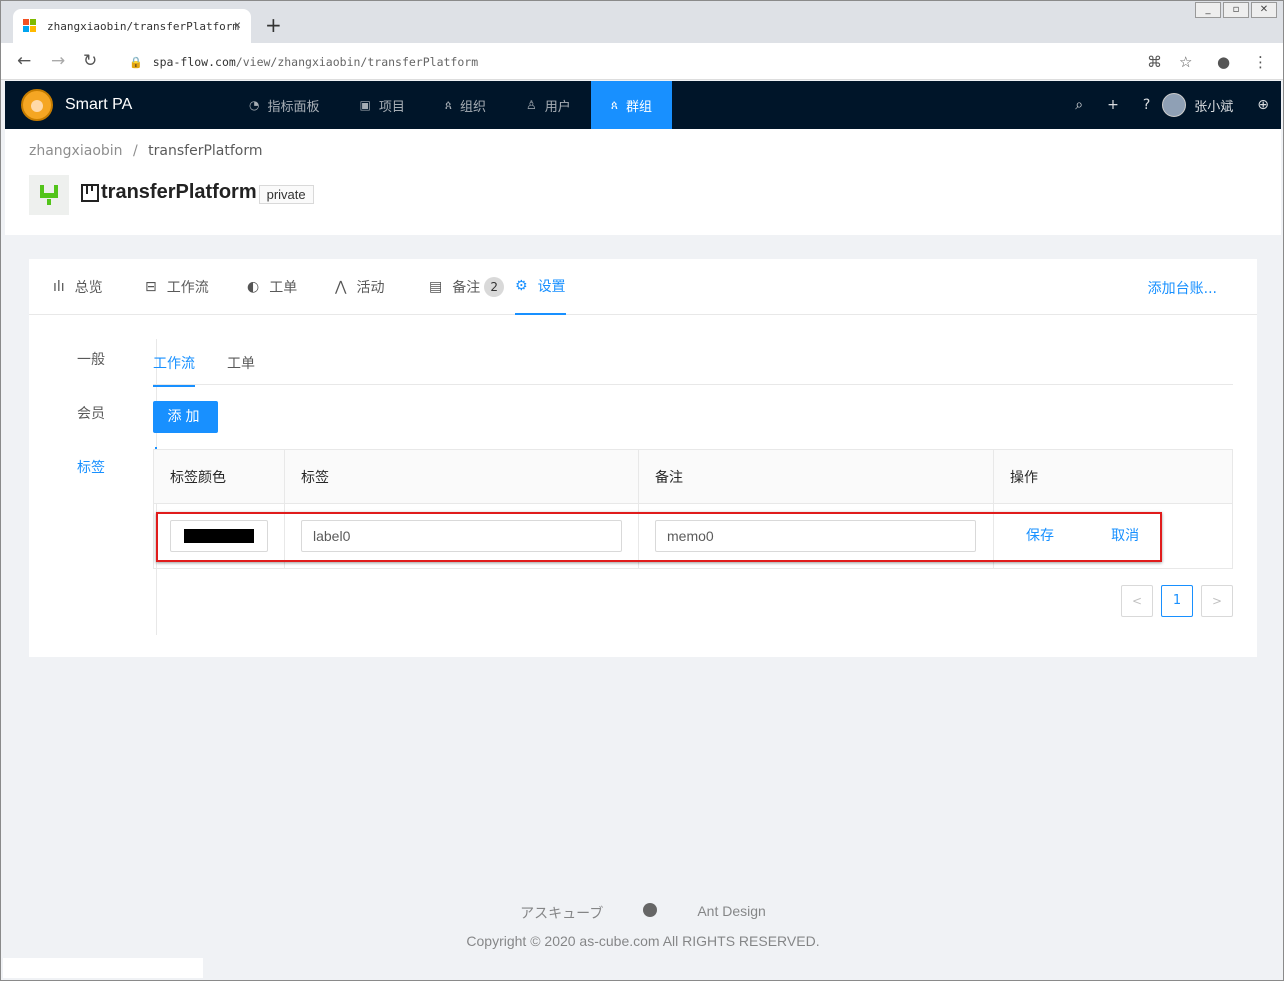  I want to click on footer-link-ascube: アスキューブ, so click(561, 913).